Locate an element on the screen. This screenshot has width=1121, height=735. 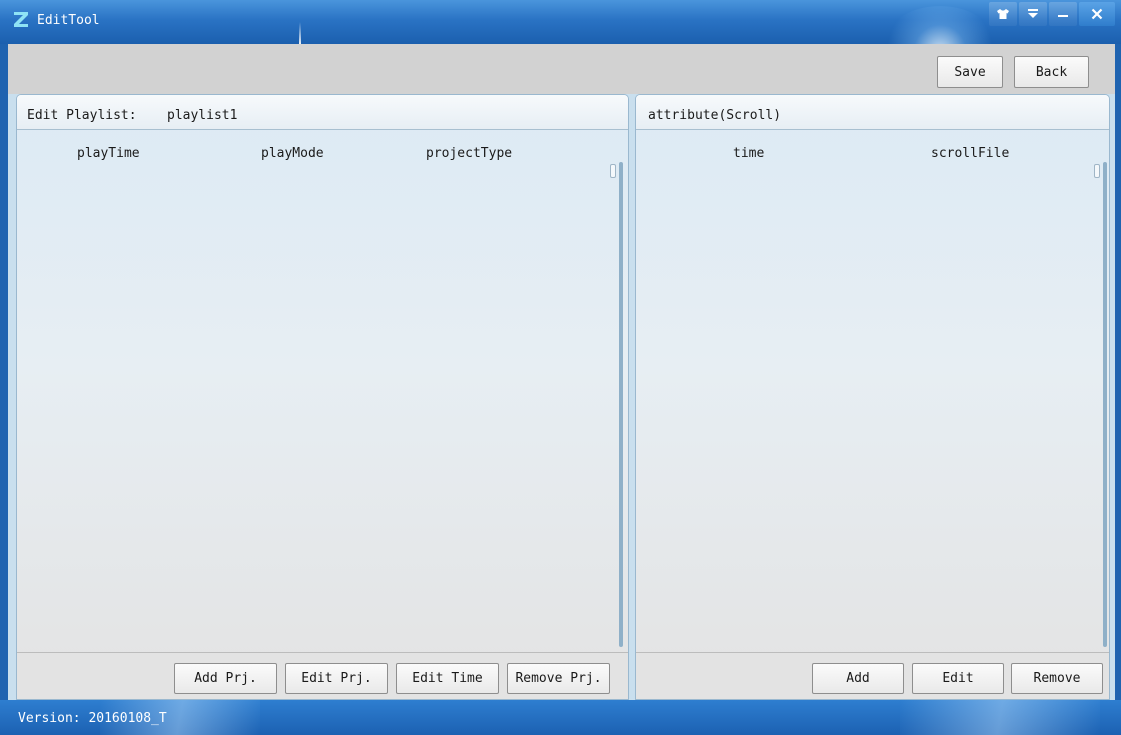
remove-button: Remove is located at coordinates (1057, 678).